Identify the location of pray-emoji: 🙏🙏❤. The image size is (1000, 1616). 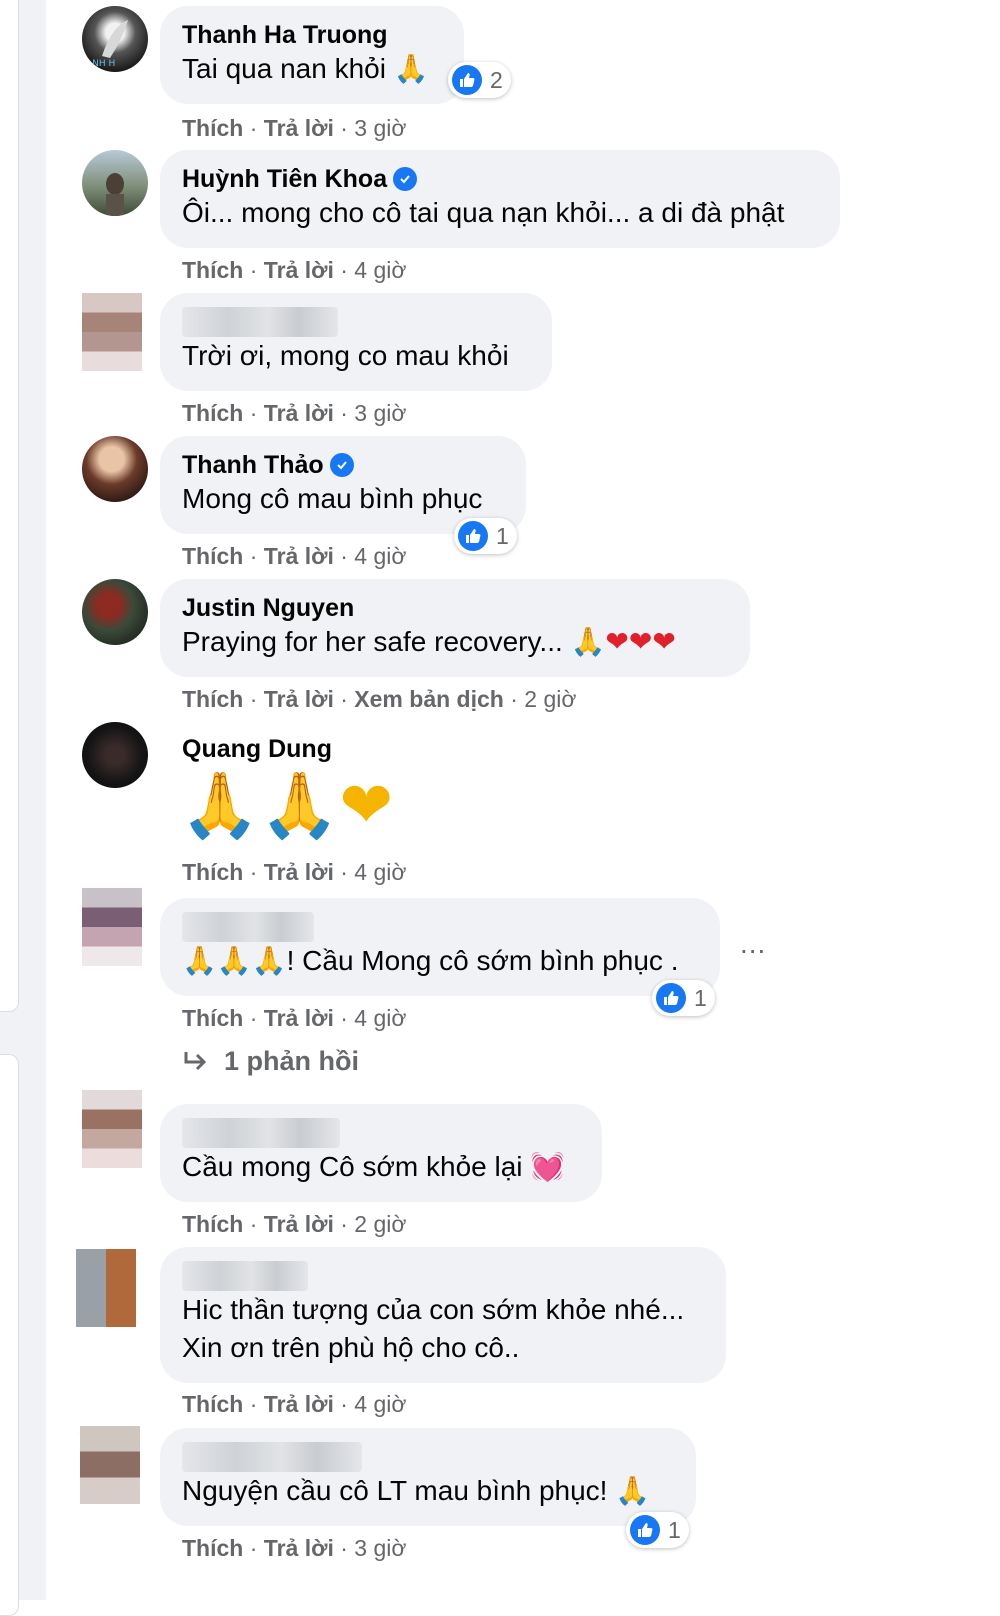
(286, 806).